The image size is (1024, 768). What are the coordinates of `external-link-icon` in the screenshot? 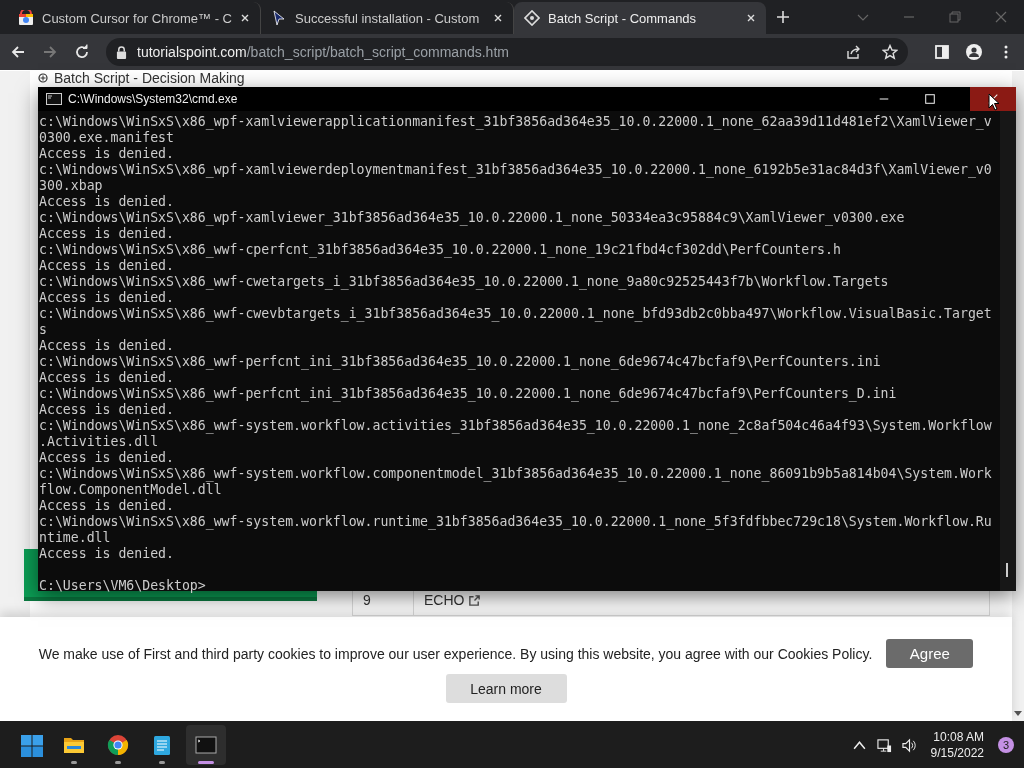 It's located at (475, 600).